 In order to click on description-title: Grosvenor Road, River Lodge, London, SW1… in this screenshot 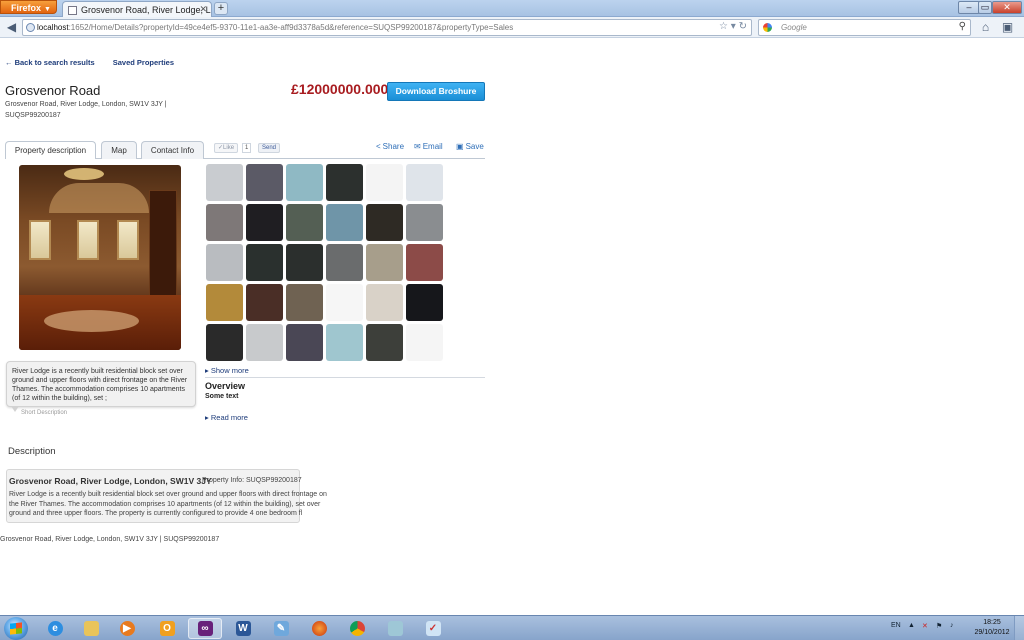, I will do `click(110, 481)`.